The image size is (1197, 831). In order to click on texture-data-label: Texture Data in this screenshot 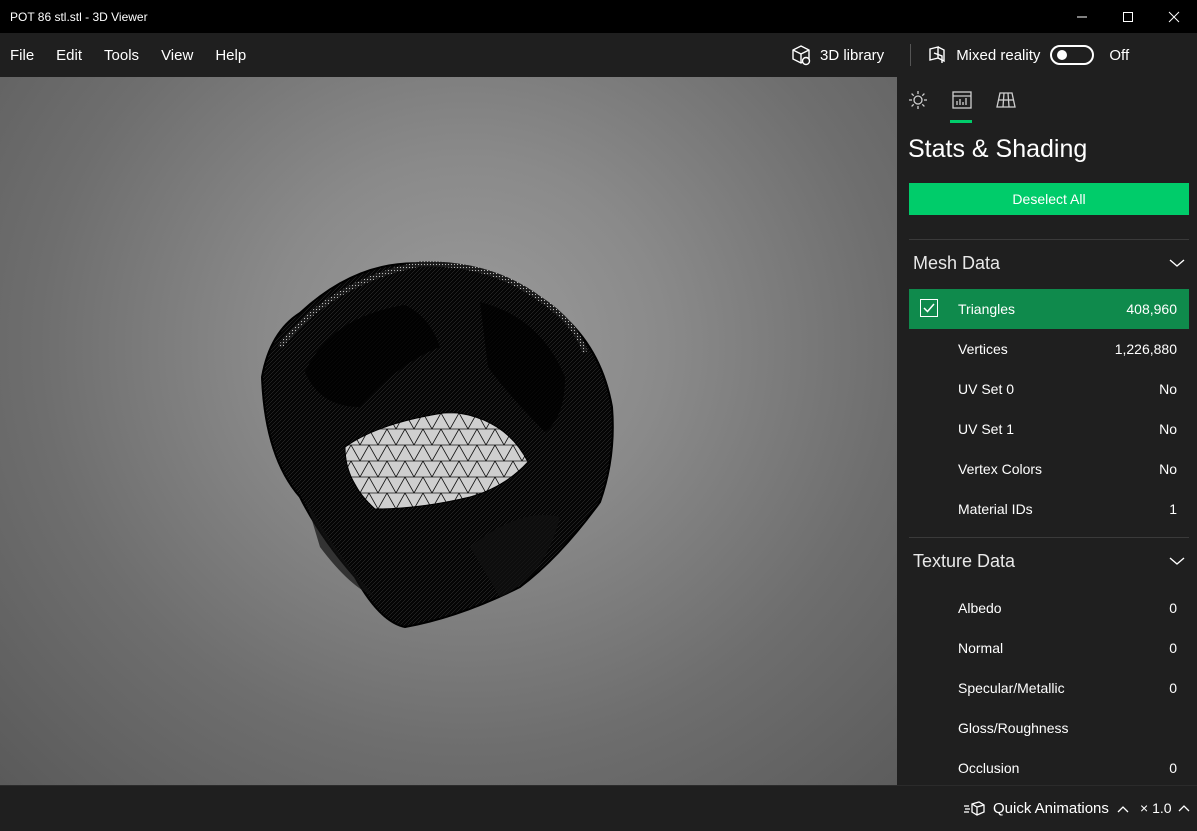, I will do `click(964, 560)`.